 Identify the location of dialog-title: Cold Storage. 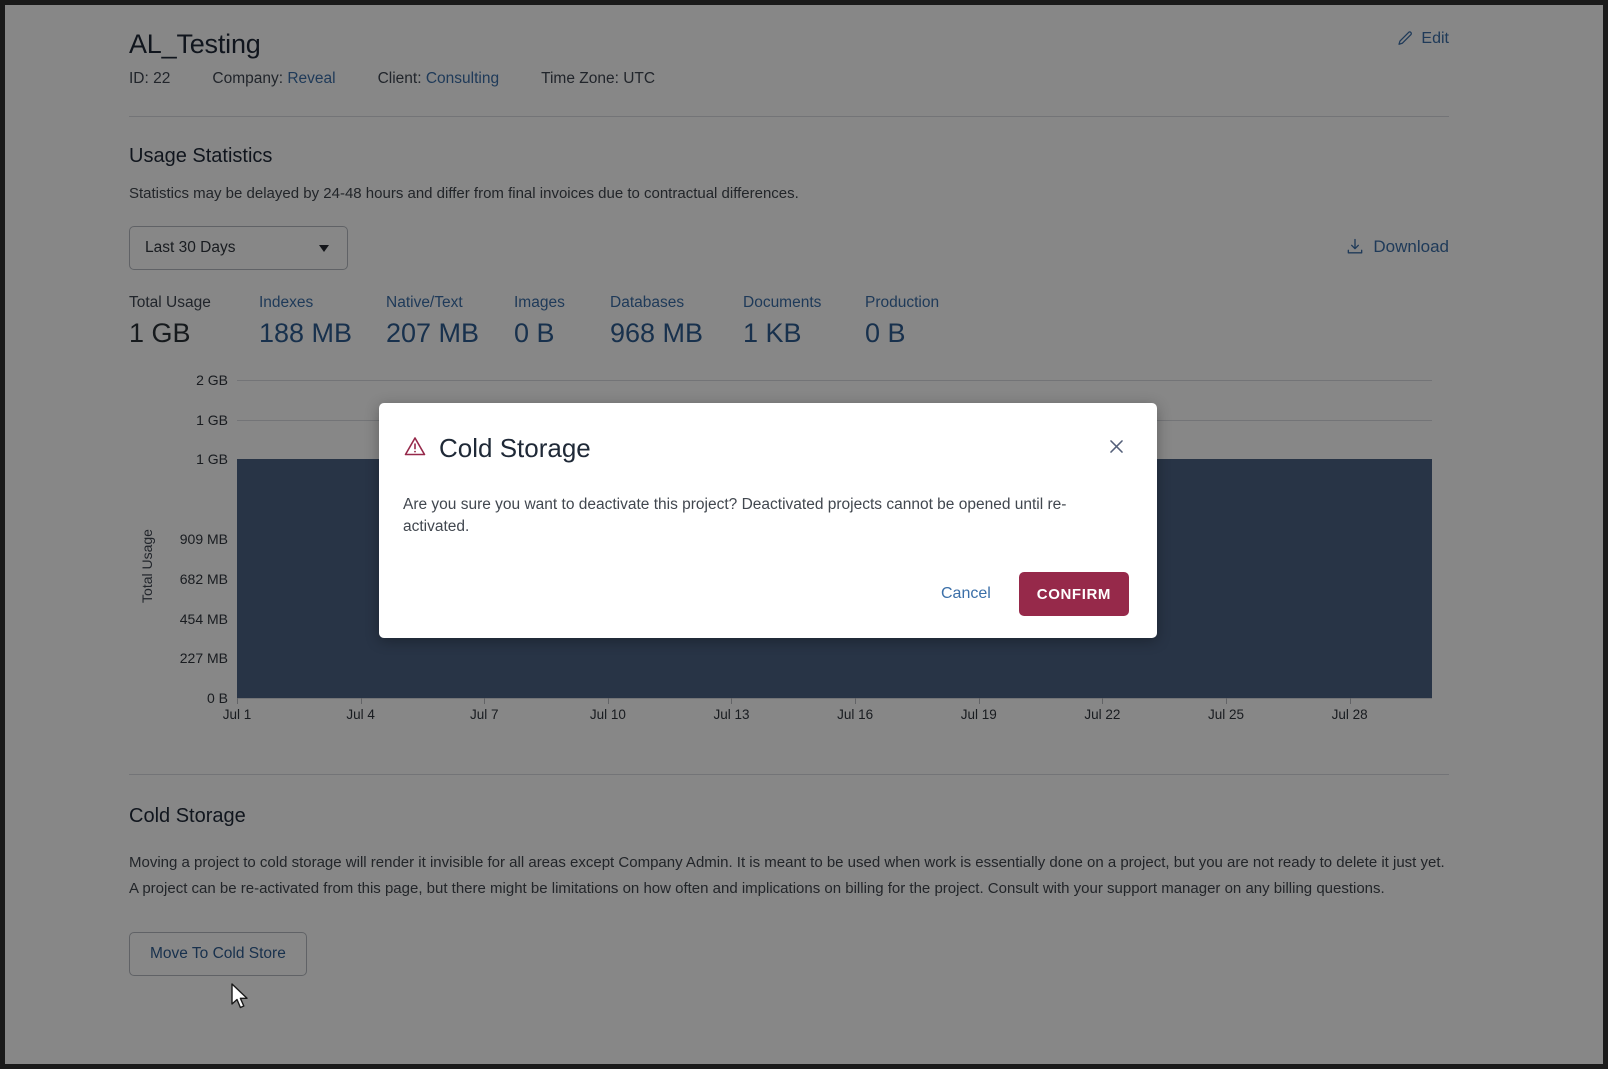
(515, 448).